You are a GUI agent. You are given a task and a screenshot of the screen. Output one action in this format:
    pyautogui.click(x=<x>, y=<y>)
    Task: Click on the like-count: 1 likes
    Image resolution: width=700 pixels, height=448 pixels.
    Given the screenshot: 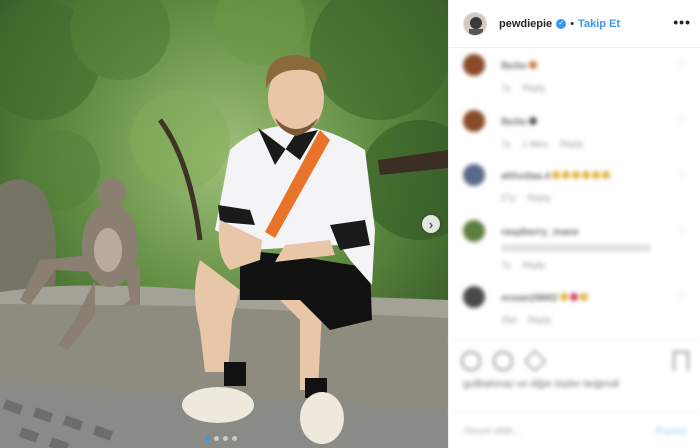 What is the action you would take?
    pyautogui.click(x=536, y=144)
    